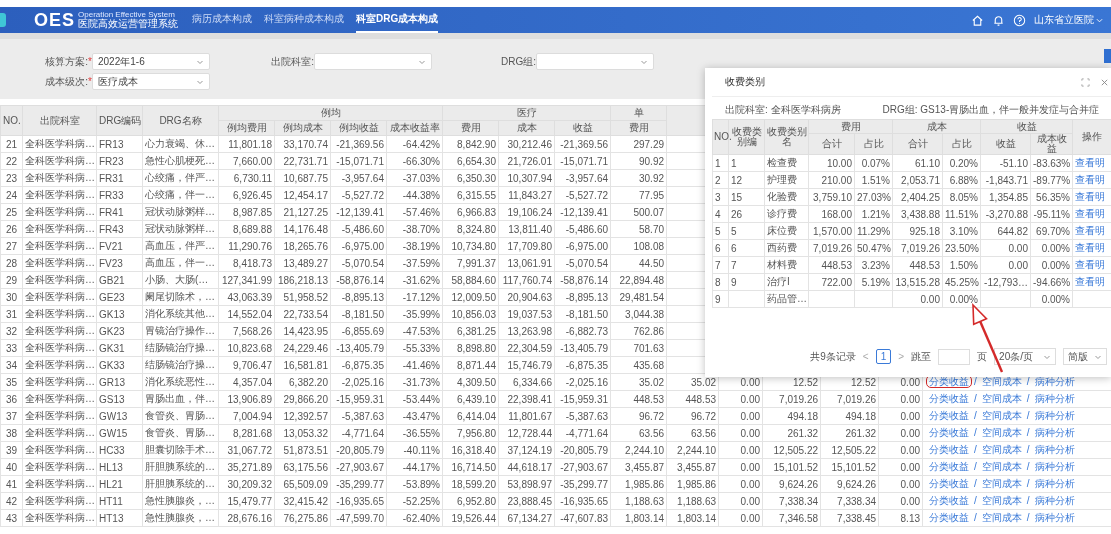 The image size is (1111, 534). What do you see at coordinates (246, 484) in the screenshot?
I see `table-cell: 30,209.32` at bounding box center [246, 484].